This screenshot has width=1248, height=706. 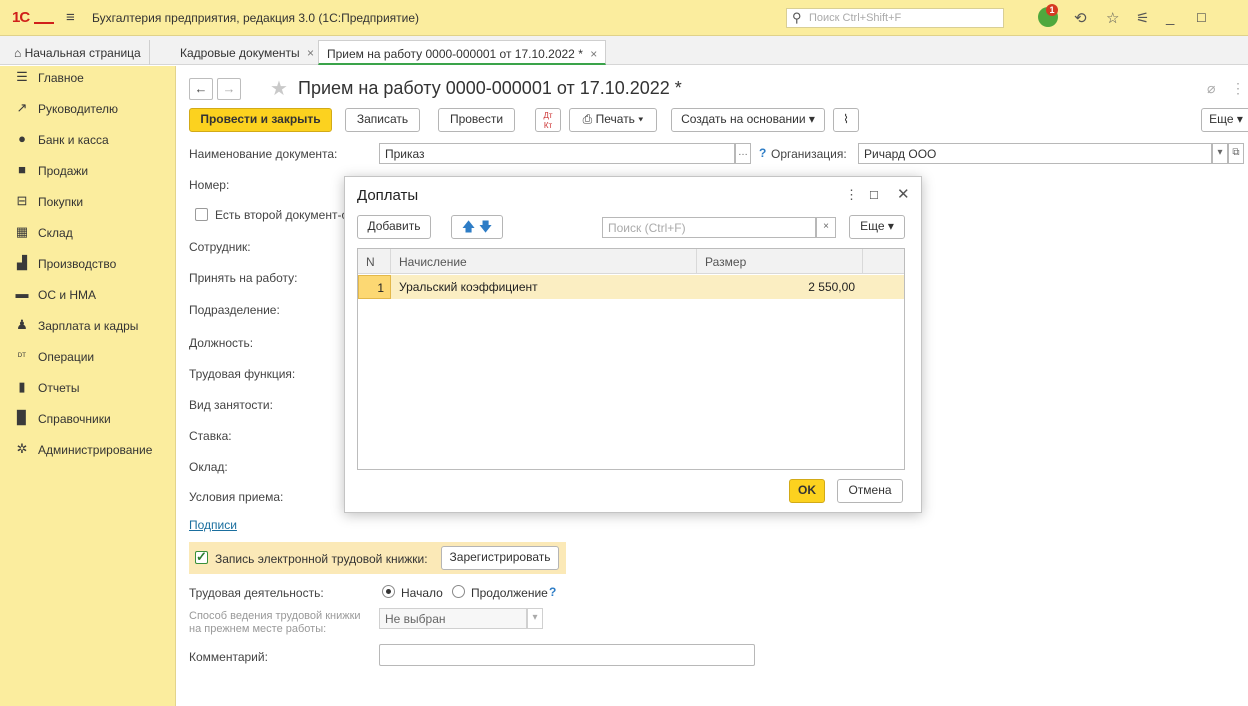 I want to click on accrual-cell: Уральский коэффициент, so click(x=544, y=287).